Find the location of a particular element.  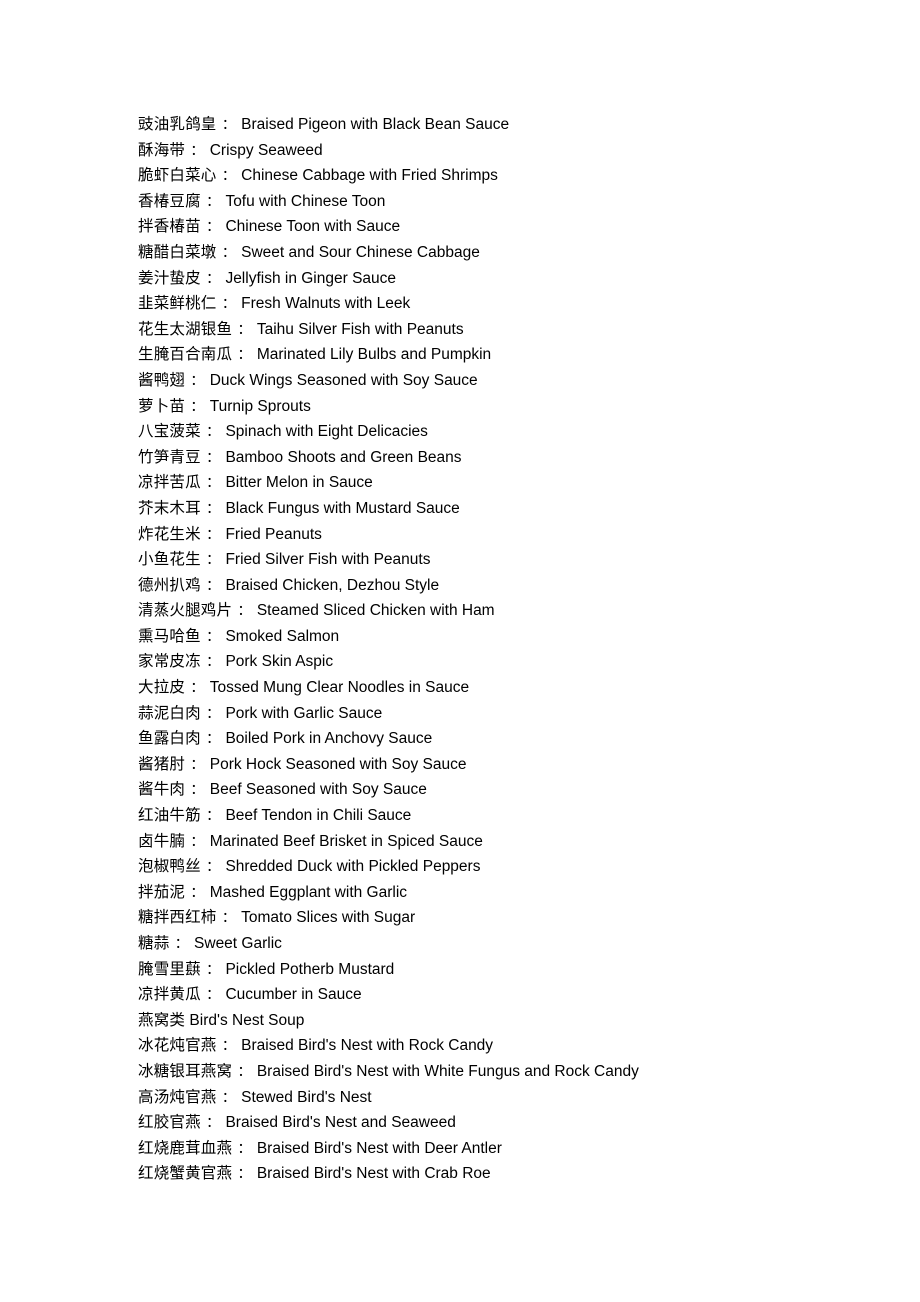

menu-entry-name-cn: 冰花炖官燕 is located at coordinates (177, 1045).